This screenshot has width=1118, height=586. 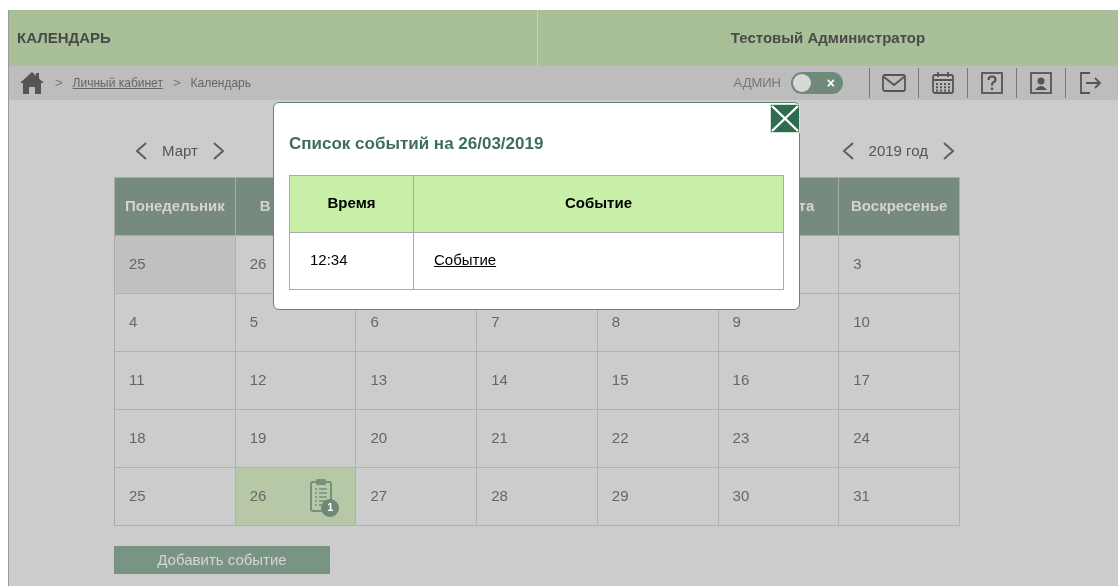 What do you see at coordinates (899, 497) in the screenshot?
I see `day-cell: 31` at bounding box center [899, 497].